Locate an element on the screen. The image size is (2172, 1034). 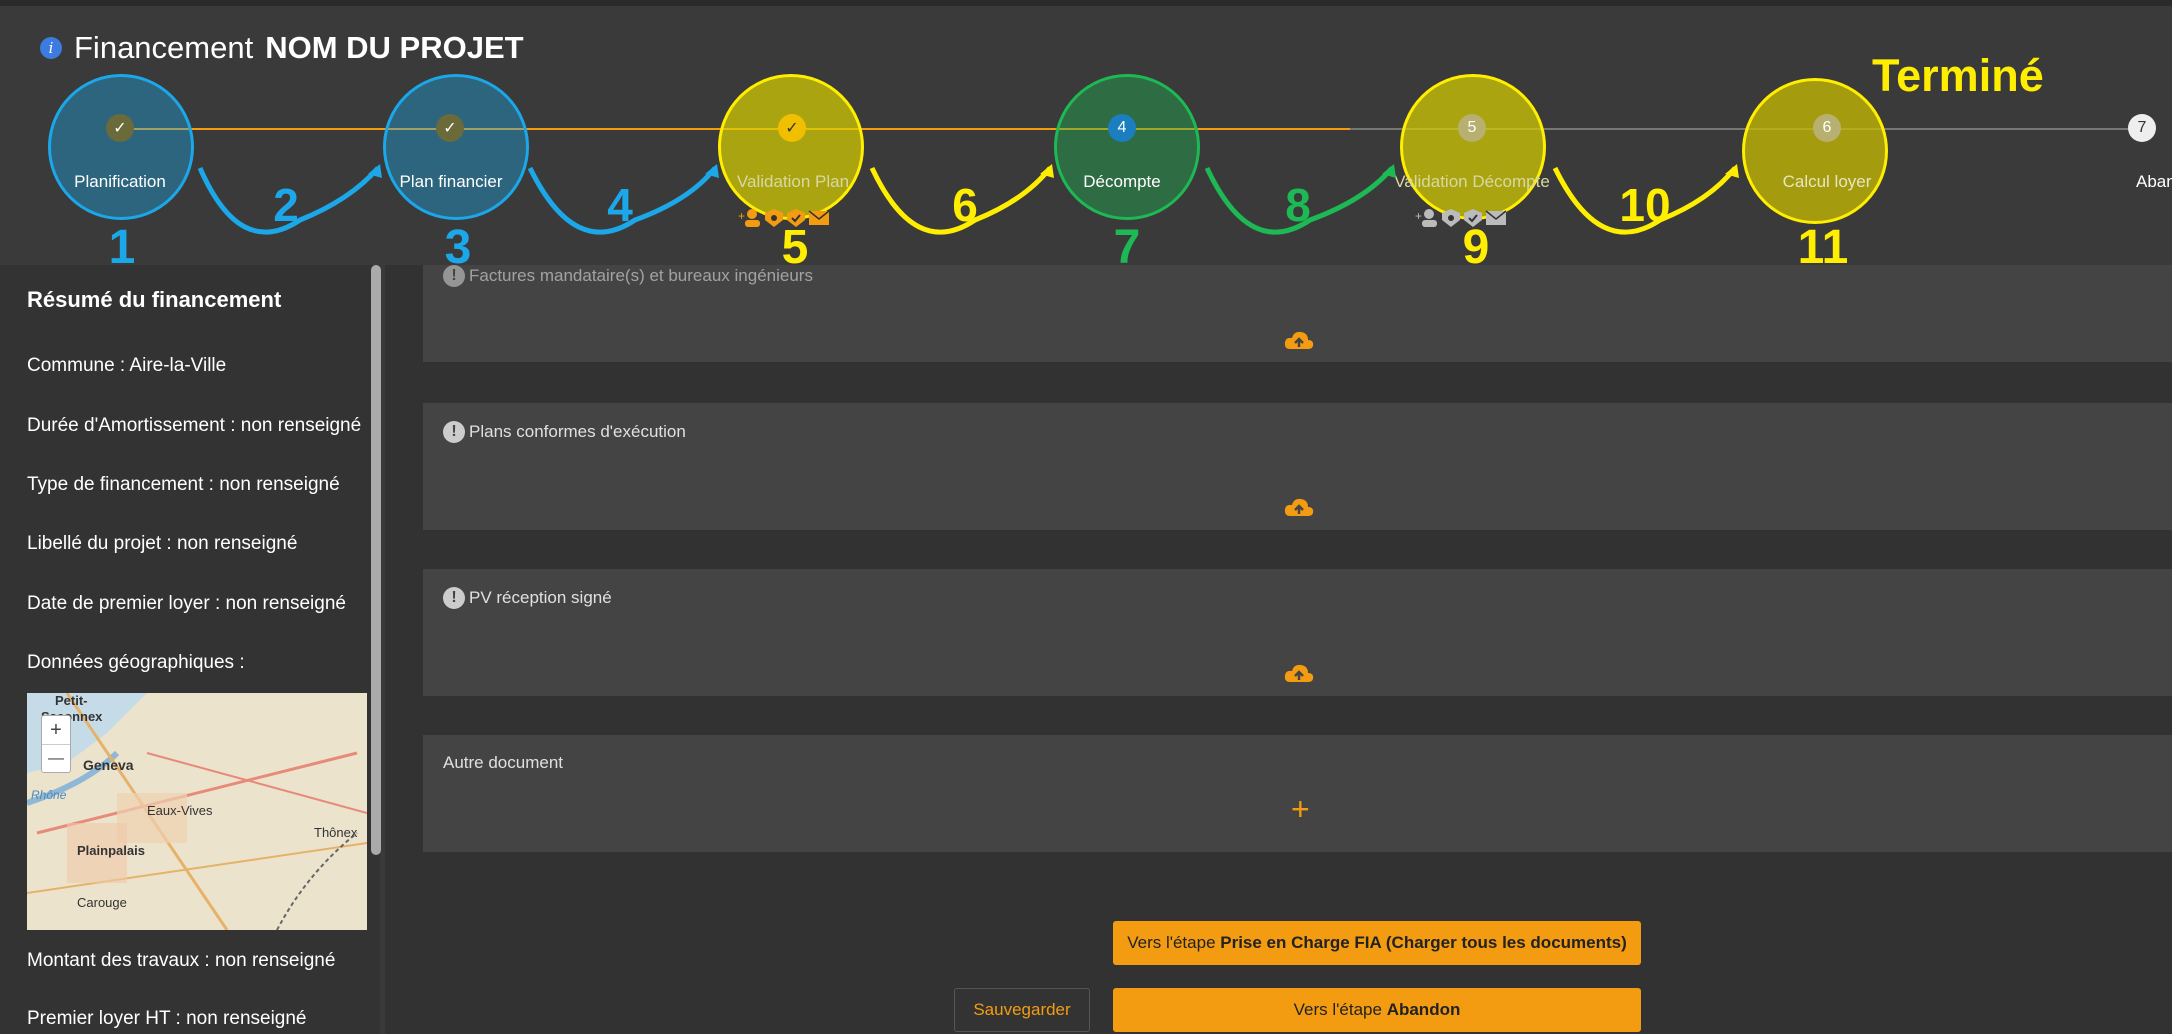
summary-commune: Commune : Aire-la-Ville is located at coordinates (127, 365).